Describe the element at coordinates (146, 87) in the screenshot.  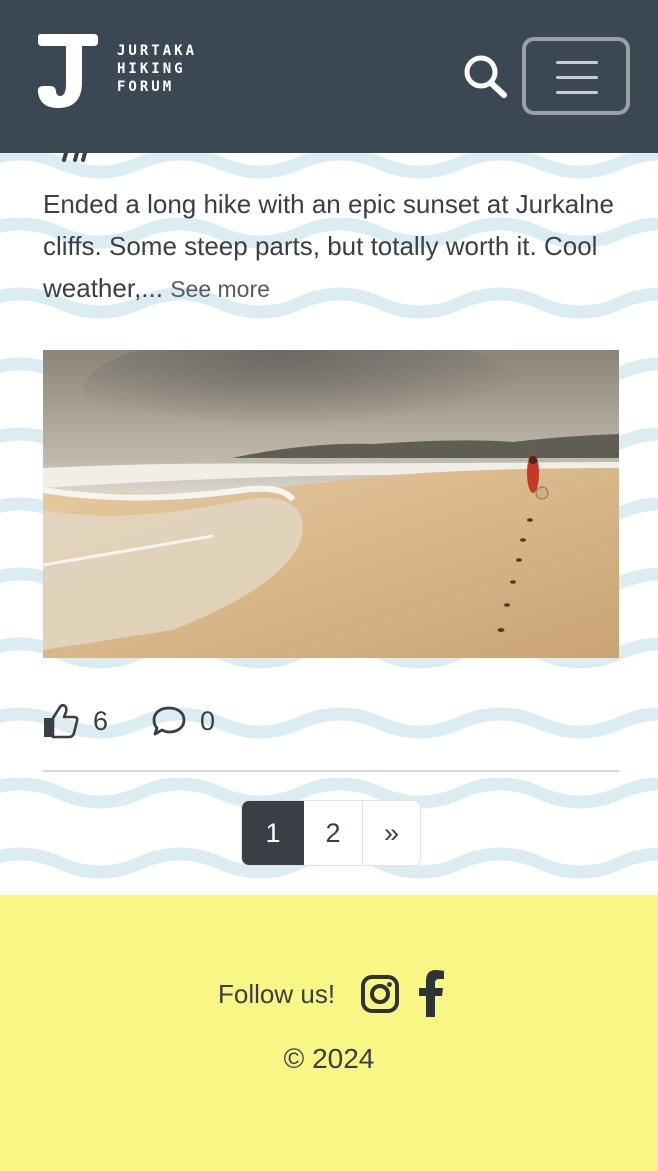
I see `logo-line-3: FORUM` at that location.